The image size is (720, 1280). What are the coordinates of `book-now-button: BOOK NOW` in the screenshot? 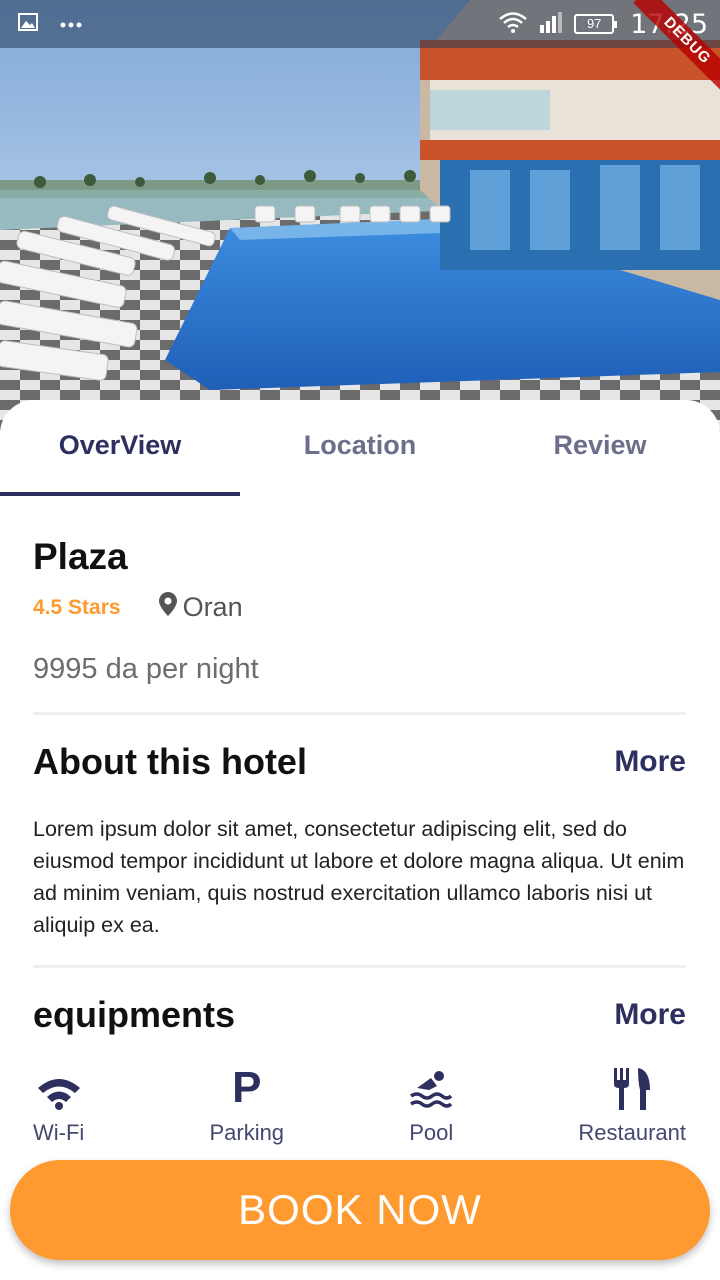 It's located at (360, 1210).